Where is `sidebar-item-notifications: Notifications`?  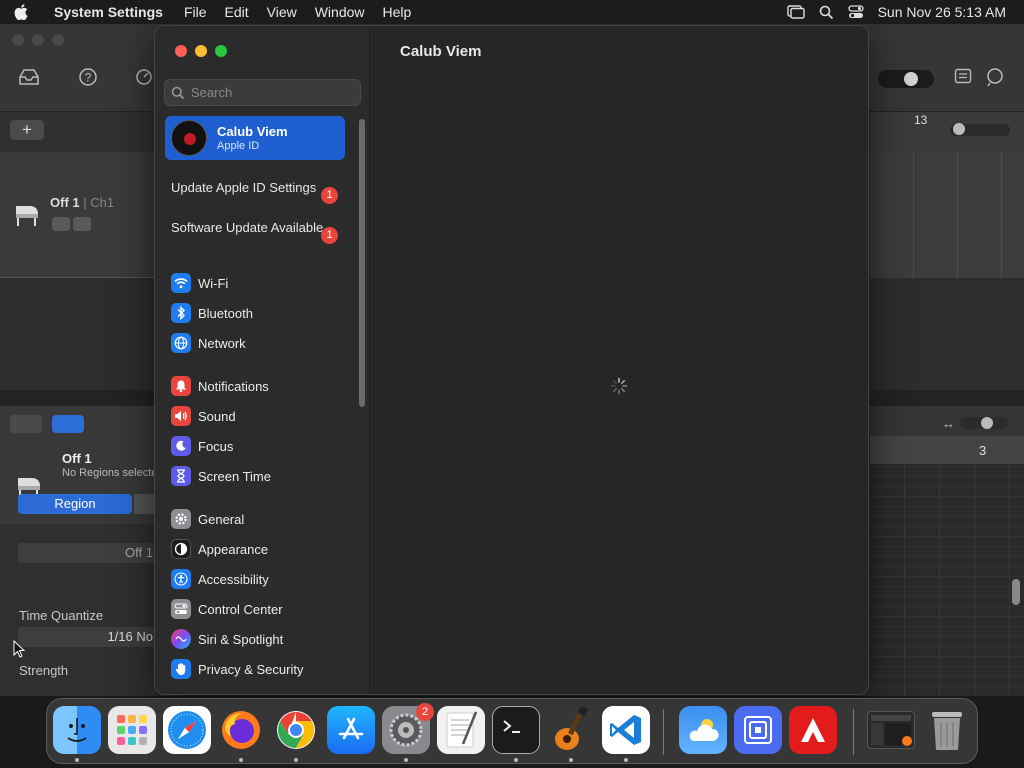 sidebar-item-notifications: Notifications is located at coordinates (266, 386).